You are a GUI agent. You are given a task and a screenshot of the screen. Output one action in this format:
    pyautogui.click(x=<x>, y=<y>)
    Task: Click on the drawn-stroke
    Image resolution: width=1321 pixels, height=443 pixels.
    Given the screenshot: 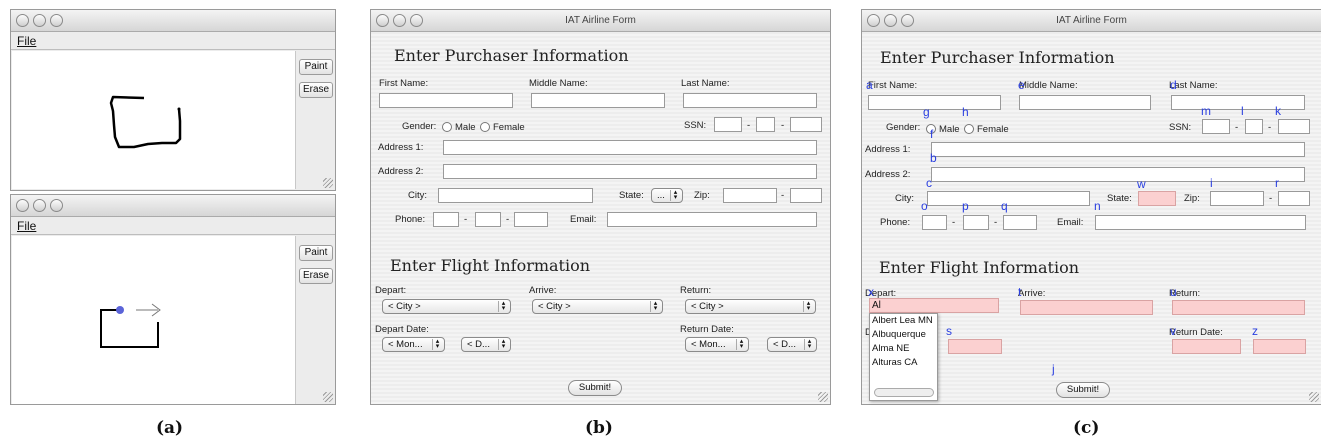 What is the action you would take?
    pyautogui.click(x=145, y=122)
    